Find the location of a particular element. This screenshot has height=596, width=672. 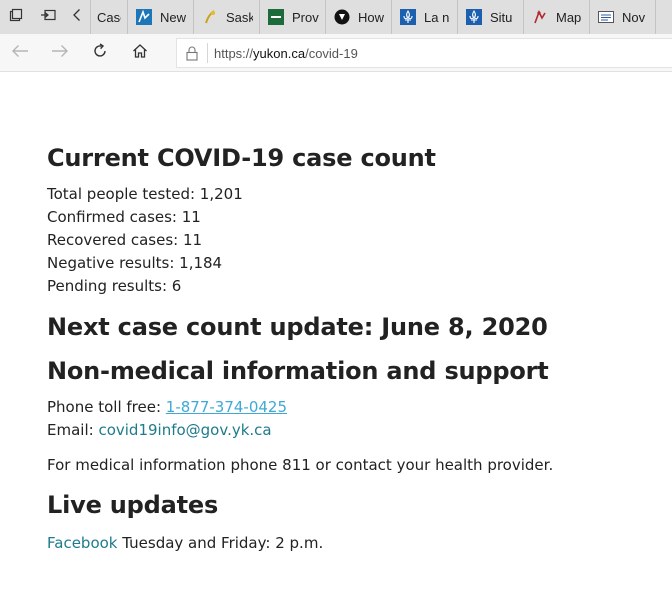

live-updates-line: Facebook Tuesday and Friday: 2 p.m. is located at coordinates (185, 543).